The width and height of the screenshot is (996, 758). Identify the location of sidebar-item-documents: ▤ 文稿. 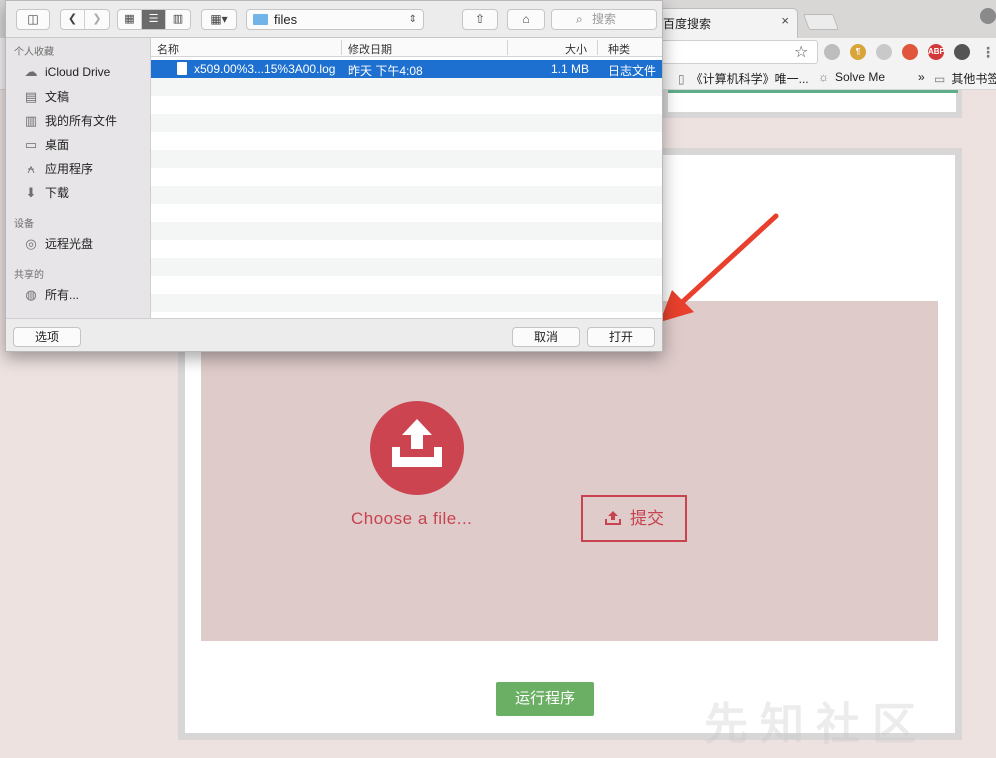
(45, 96).